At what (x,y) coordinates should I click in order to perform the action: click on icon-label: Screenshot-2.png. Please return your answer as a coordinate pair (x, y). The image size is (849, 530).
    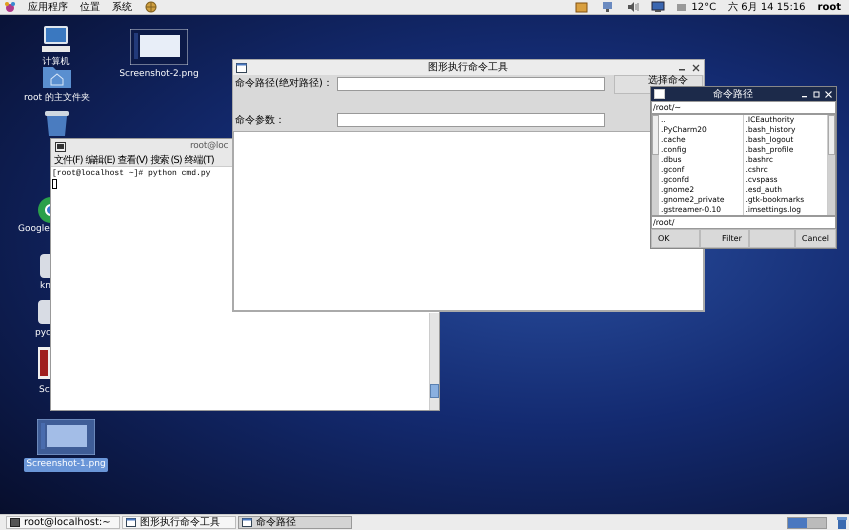
    Looking at the image, I should click on (159, 75).